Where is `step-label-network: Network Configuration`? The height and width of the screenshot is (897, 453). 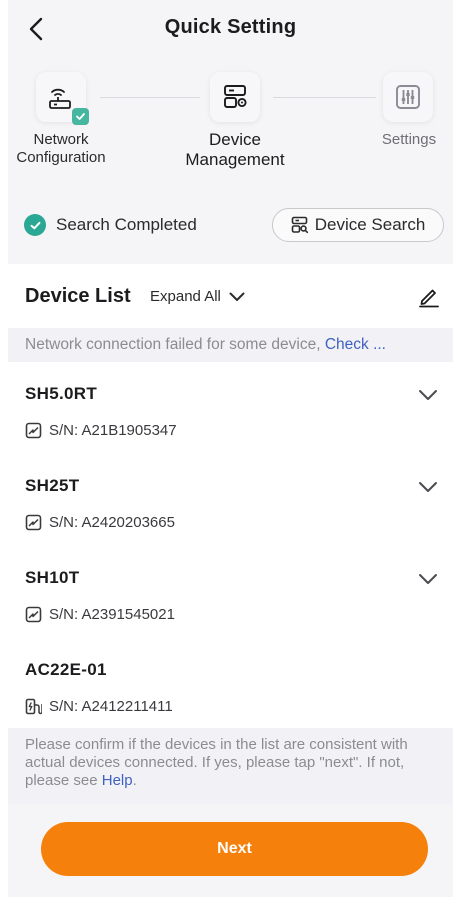
step-label-network: Network Configuration is located at coordinates (61, 148).